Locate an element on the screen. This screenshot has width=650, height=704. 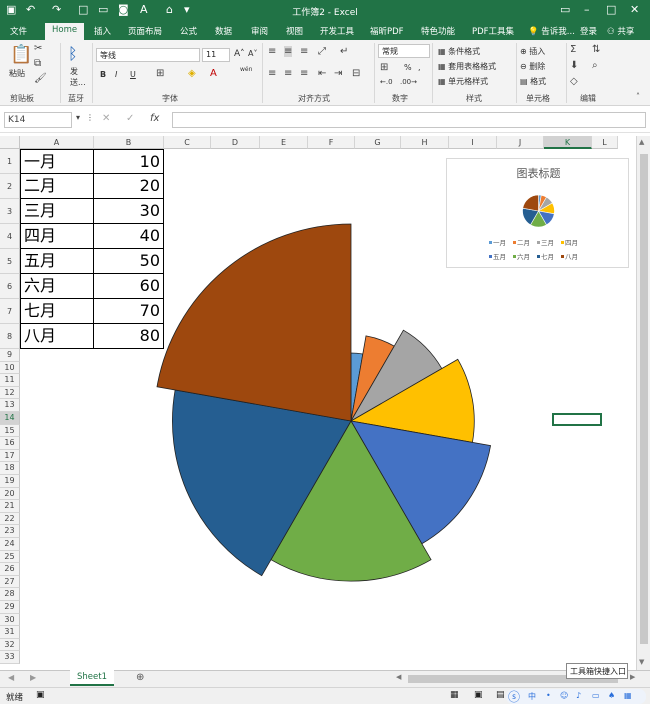
row-header-25: 25 is located at coordinates (10, 557).